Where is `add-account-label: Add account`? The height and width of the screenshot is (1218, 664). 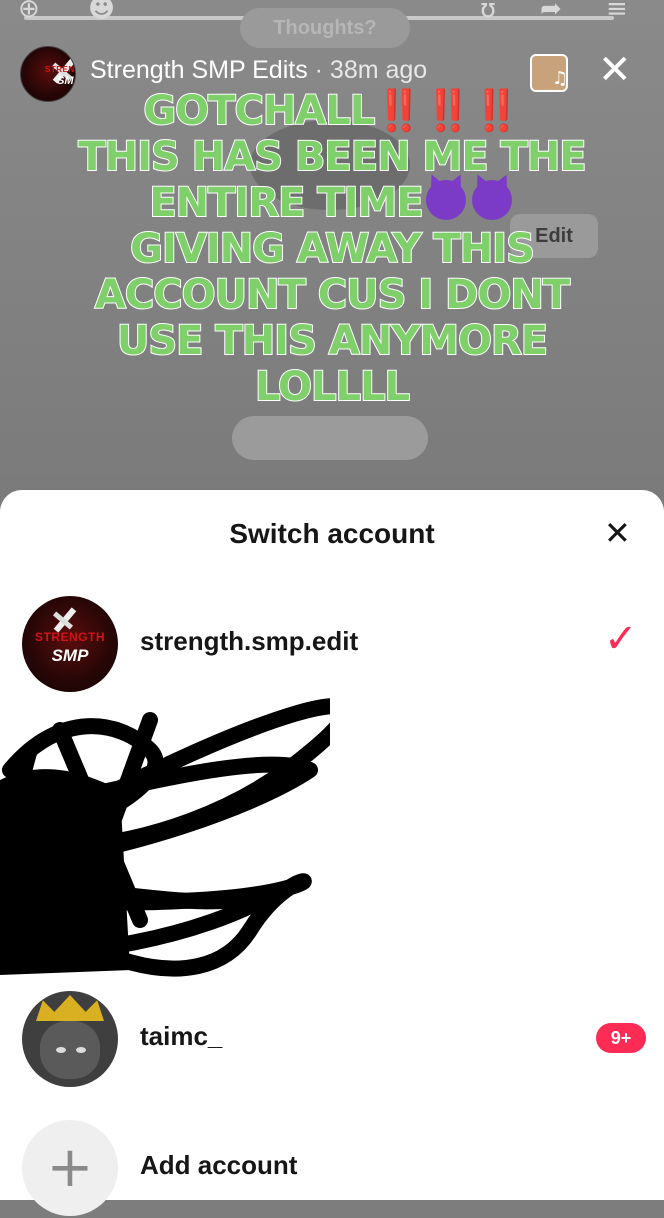 add-account-label: Add account is located at coordinates (219, 1165).